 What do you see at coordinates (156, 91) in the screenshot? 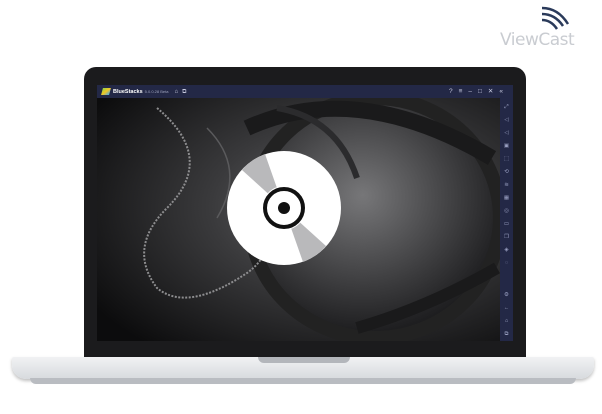
I see `app-version: 5.0.0.28 Beta` at bounding box center [156, 91].